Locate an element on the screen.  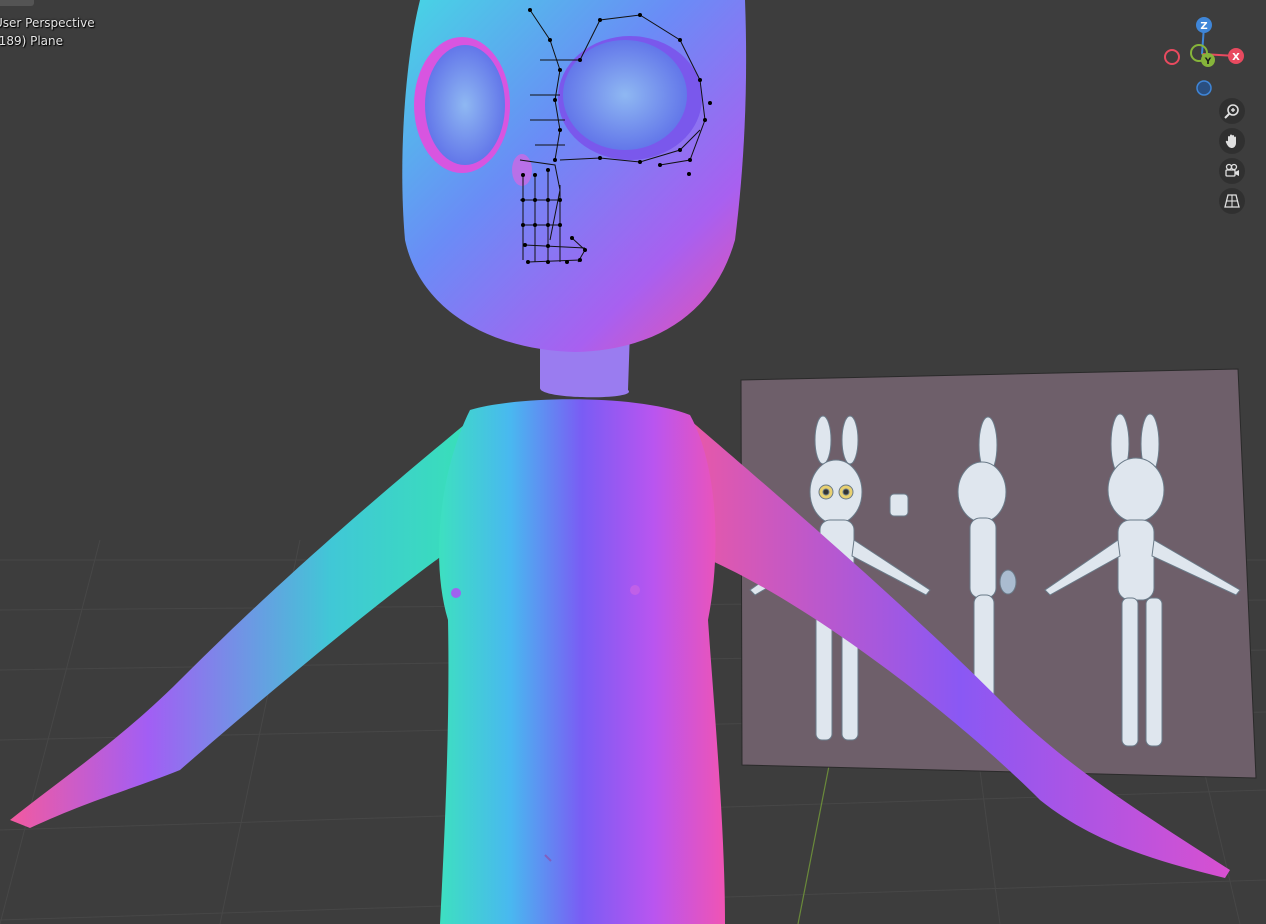
zoom-icon is located at coordinates (1231, 111).